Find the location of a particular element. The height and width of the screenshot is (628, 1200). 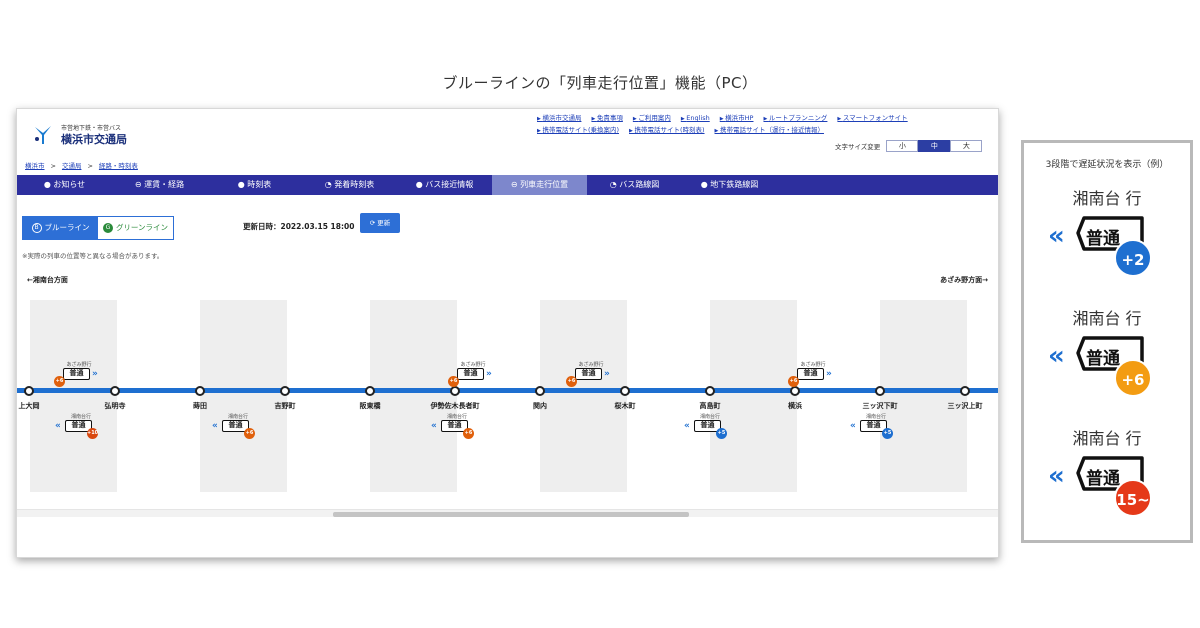

station-name: 三ッ沢上町 is located at coordinates (965, 406).